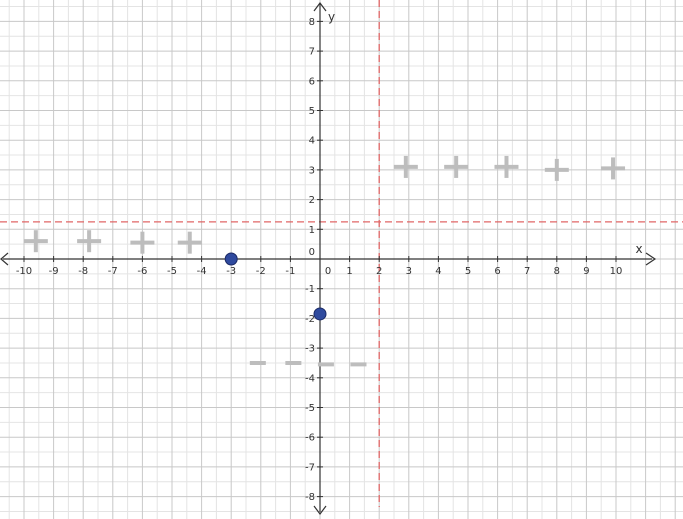  Describe the element at coordinates (113, 271) in the screenshot. I see `x-tick-label: -7` at that location.